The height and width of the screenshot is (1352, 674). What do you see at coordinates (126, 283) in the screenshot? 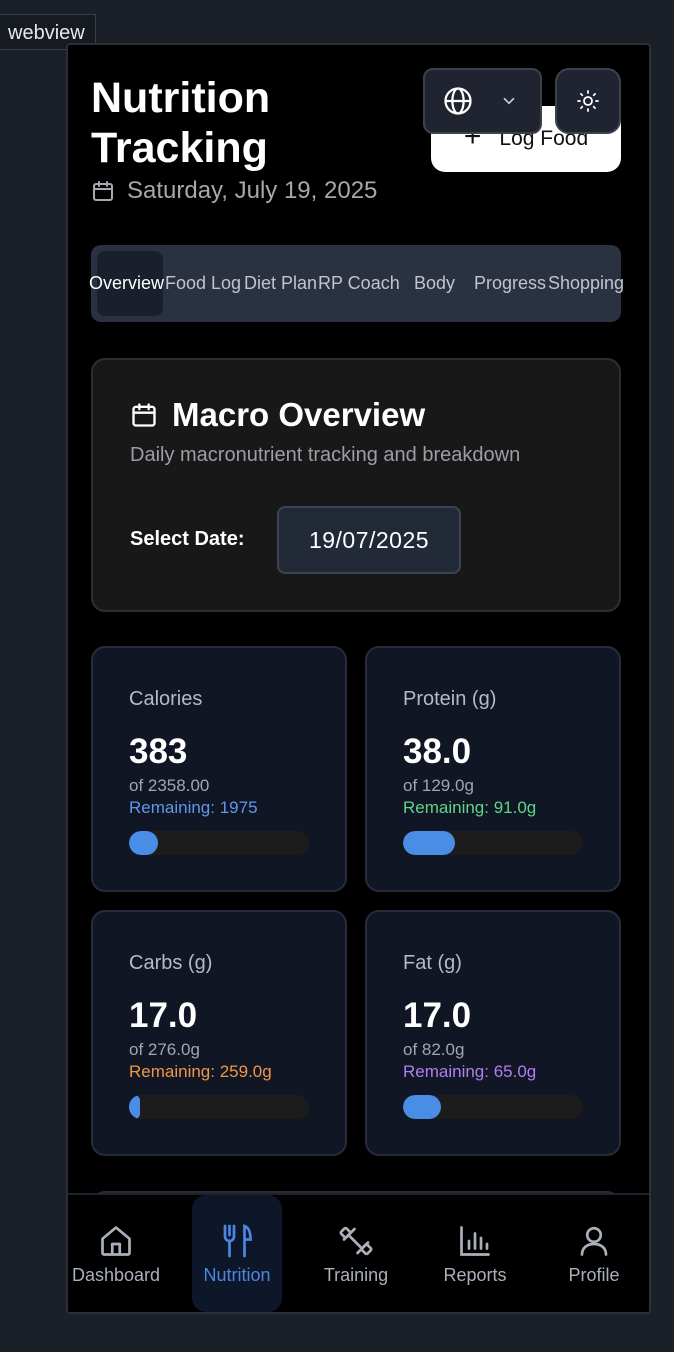
I see `tab-overview: Overview` at bounding box center [126, 283].